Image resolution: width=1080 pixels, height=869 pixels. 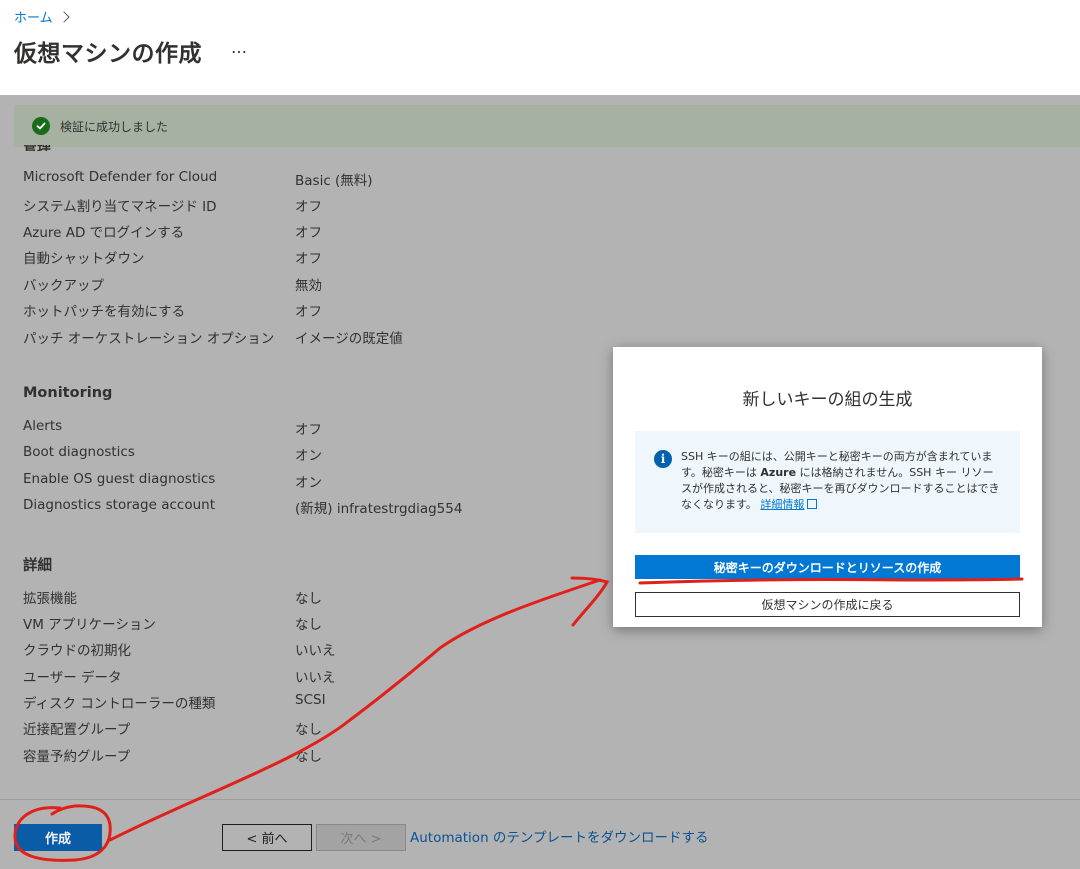 I want to click on row-value: Basic (無料), so click(x=334, y=181).